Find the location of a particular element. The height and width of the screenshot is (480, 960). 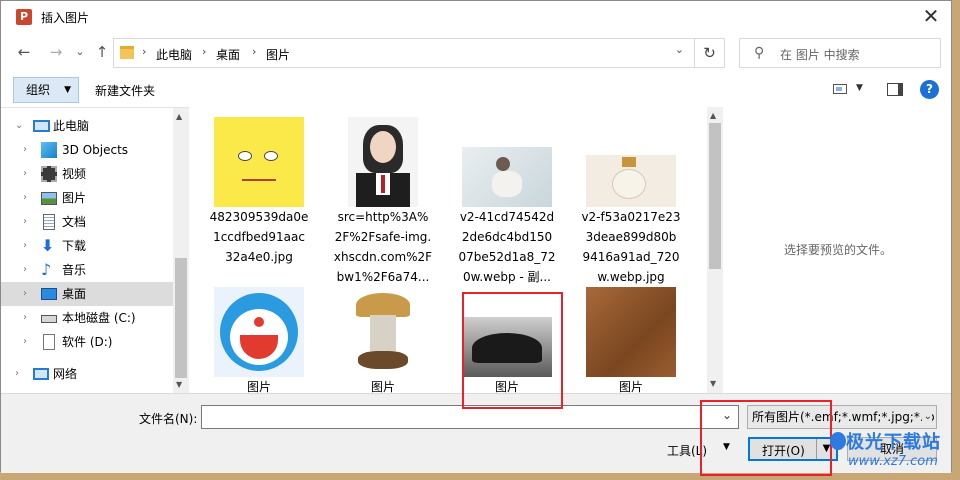

address-dropdown-icon: ⌄ is located at coordinates (679, 49).